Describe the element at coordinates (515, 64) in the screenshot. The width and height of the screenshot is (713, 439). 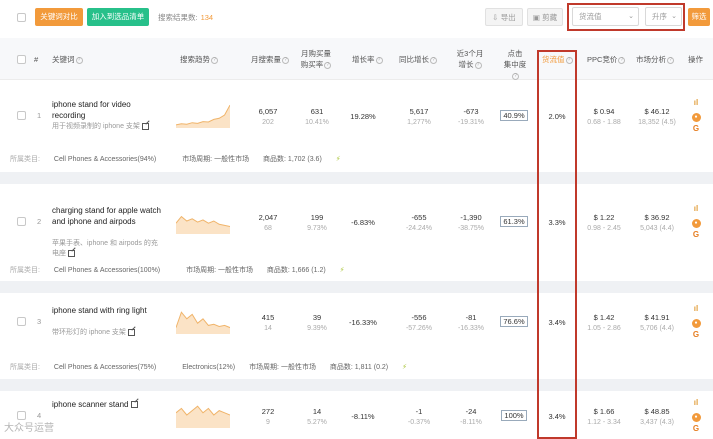
I see `col-click: 点击 集中度?` at that location.